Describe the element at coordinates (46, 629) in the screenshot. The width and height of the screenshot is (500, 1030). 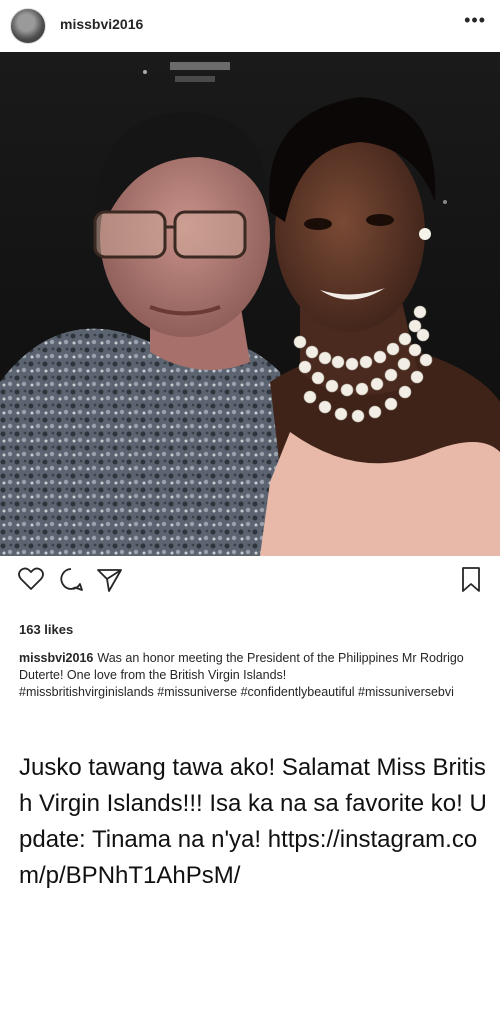
I see `likes-count: 163 likes` at that location.